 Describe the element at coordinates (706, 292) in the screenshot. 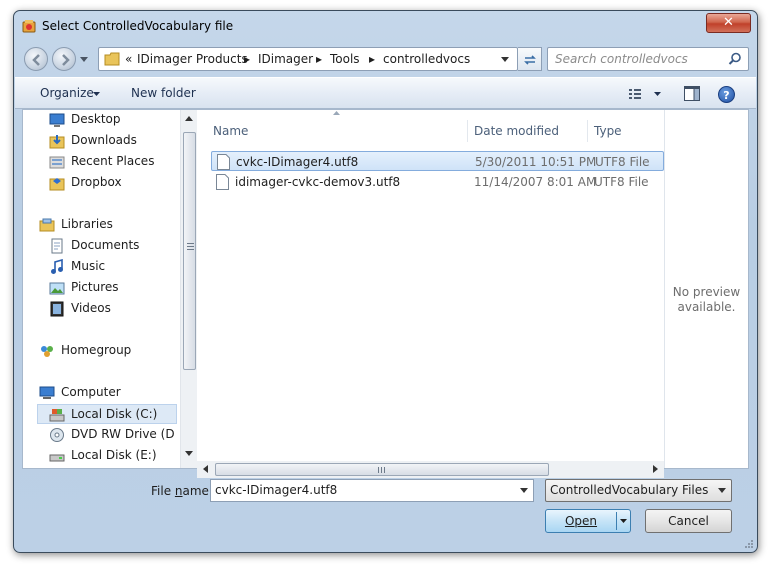

I see `preview-line: No preview` at that location.